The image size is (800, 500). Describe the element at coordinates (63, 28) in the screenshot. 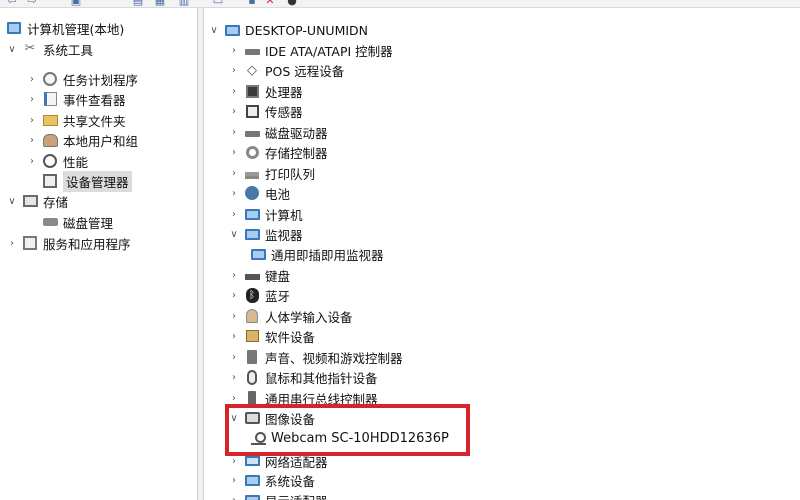

I see `tree-root: 计算机管理(本地)` at that location.